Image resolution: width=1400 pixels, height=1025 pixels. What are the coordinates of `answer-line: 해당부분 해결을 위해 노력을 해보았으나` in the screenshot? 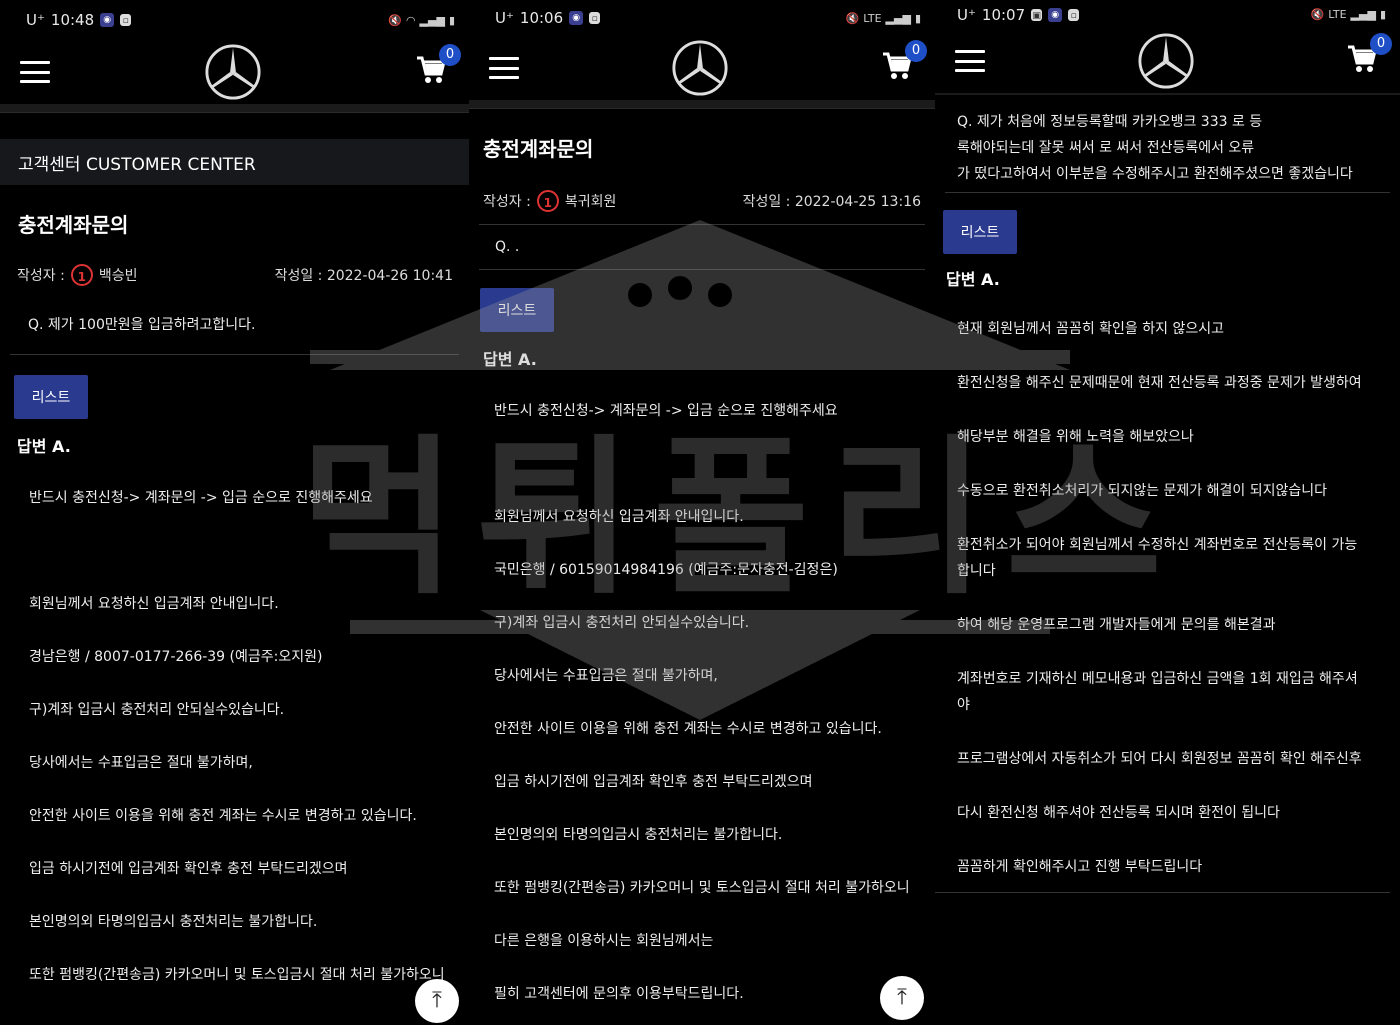 It's located at (1075, 437).